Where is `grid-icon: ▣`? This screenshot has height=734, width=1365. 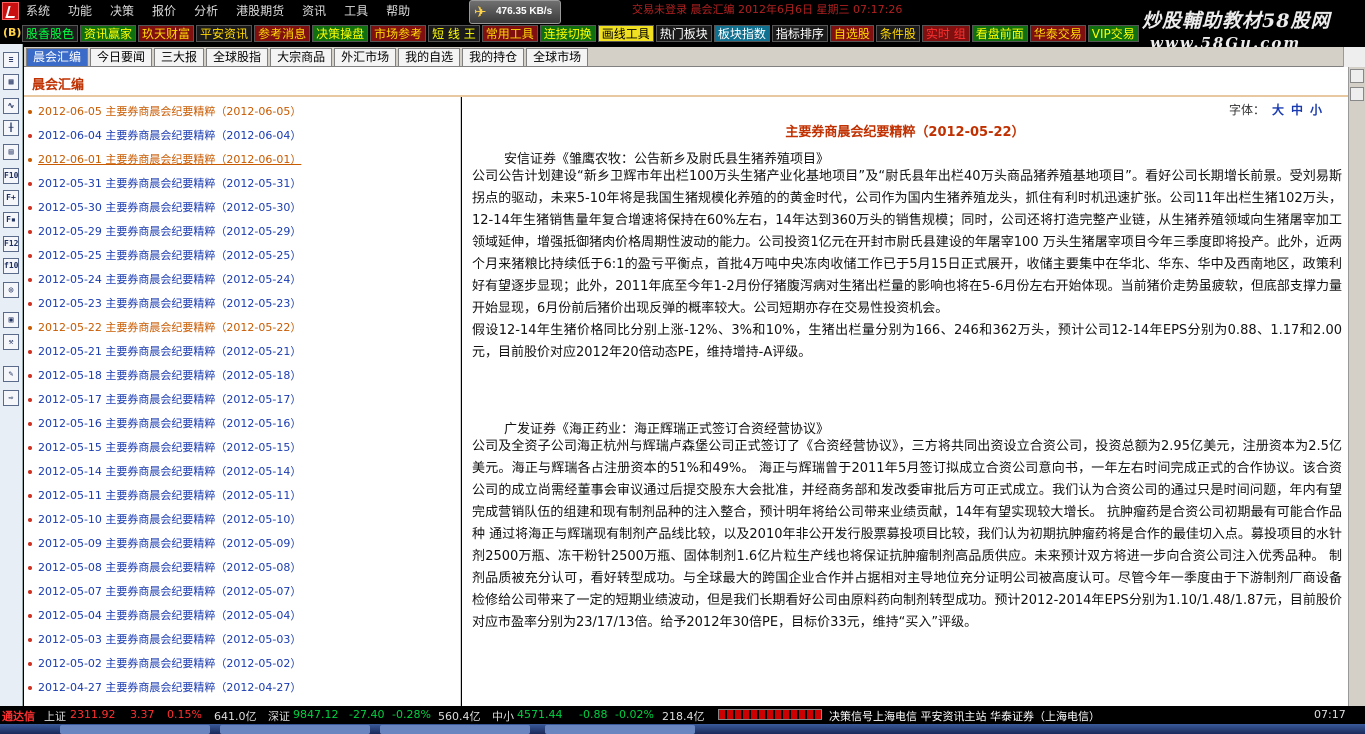
grid-icon: ▣ is located at coordinates (11, 320).